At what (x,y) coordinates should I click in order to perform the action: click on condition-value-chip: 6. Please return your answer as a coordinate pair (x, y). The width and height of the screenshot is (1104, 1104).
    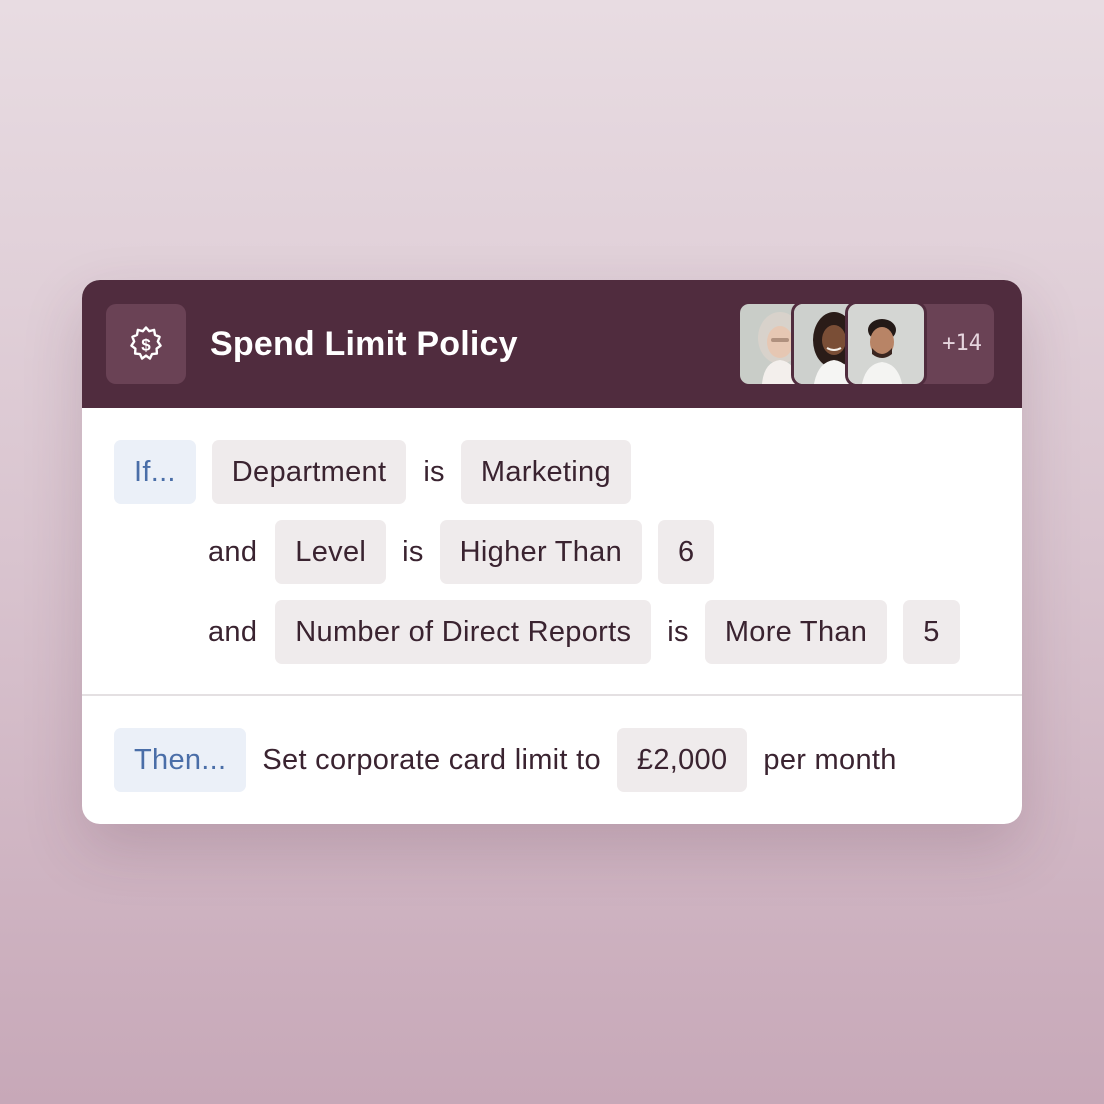
    Looking at the image, I should click on (686, 552).